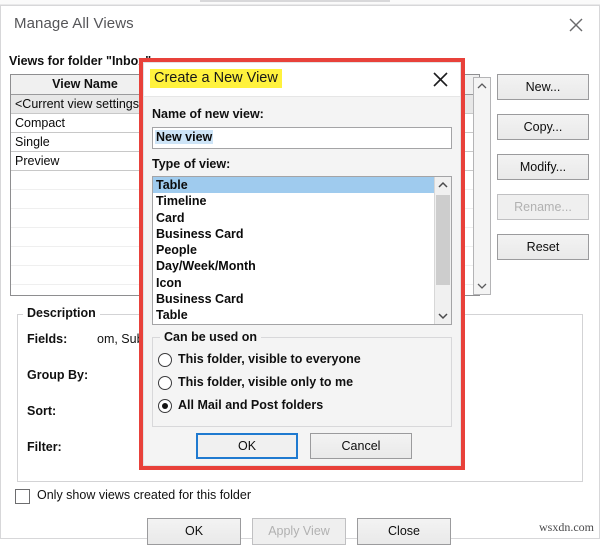 The image size is (600, 545). What do you see at coordinates (184, 137) in the screenshot?
I see `new-view-name-value: New view` at bounding box center [184, 137].